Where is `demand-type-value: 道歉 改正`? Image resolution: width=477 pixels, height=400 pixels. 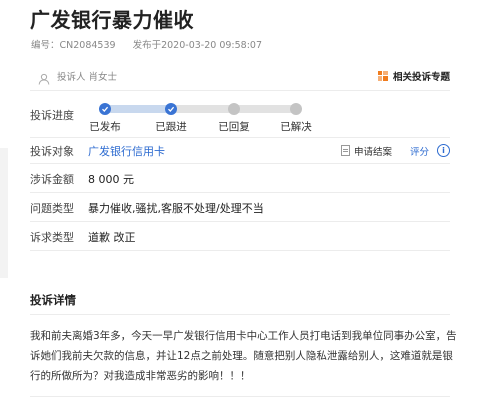 demand-type-value: 道歉 改正 is located at coordinates (112, 237).